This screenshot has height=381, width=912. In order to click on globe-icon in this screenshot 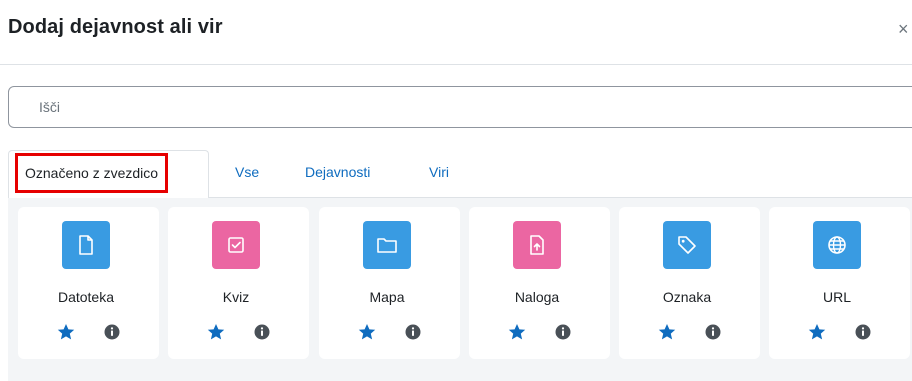, I will do `click(837, 245)`.